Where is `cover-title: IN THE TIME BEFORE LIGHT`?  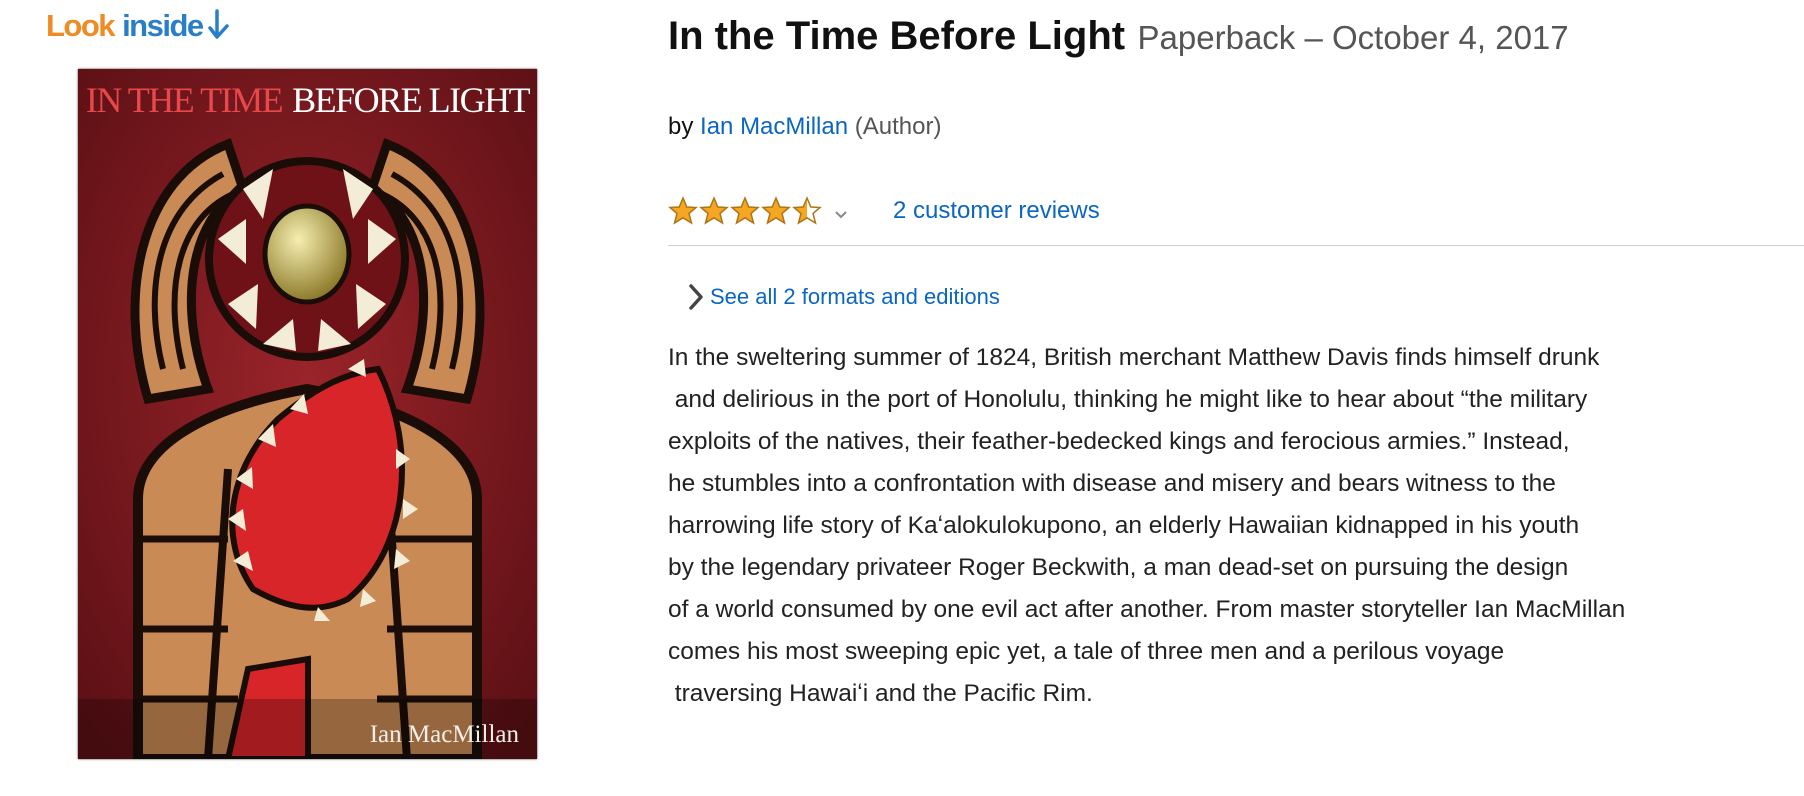
cover-title: IN THE TIME BEFORE LIGHT is located at coordinates (307, 100).